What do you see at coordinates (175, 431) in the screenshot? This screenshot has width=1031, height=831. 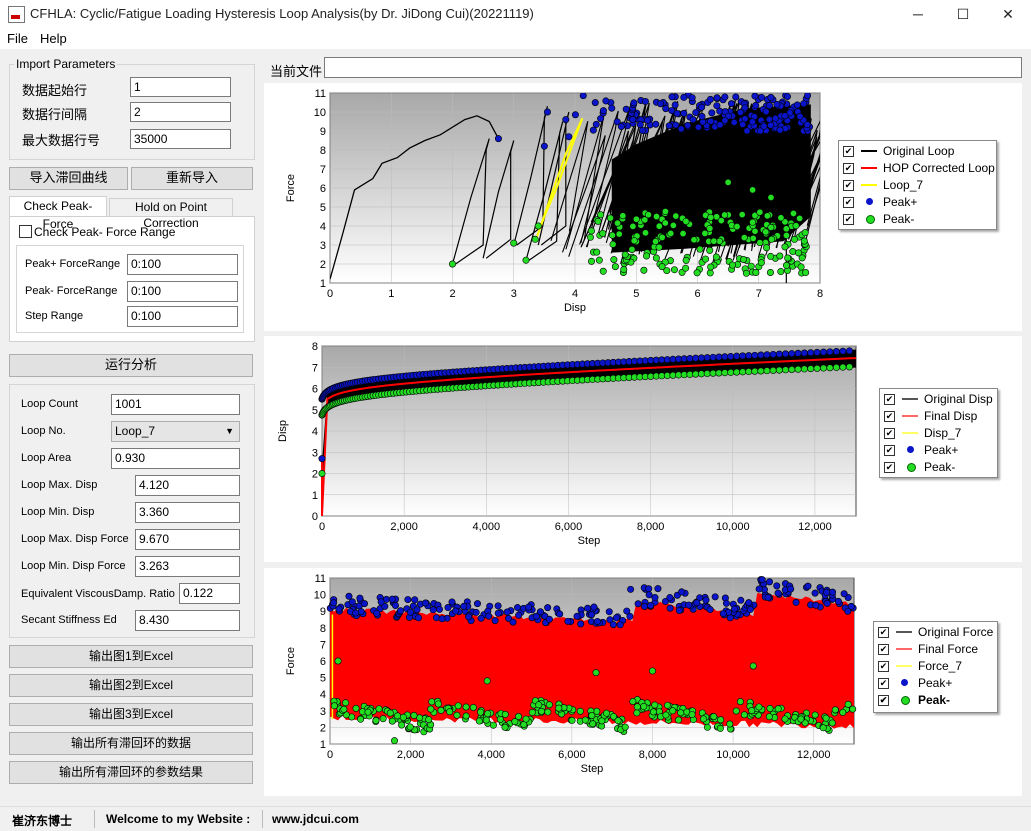 I see `loop-no-select: Loop_7 ▼` at bounding box center [175, 431].